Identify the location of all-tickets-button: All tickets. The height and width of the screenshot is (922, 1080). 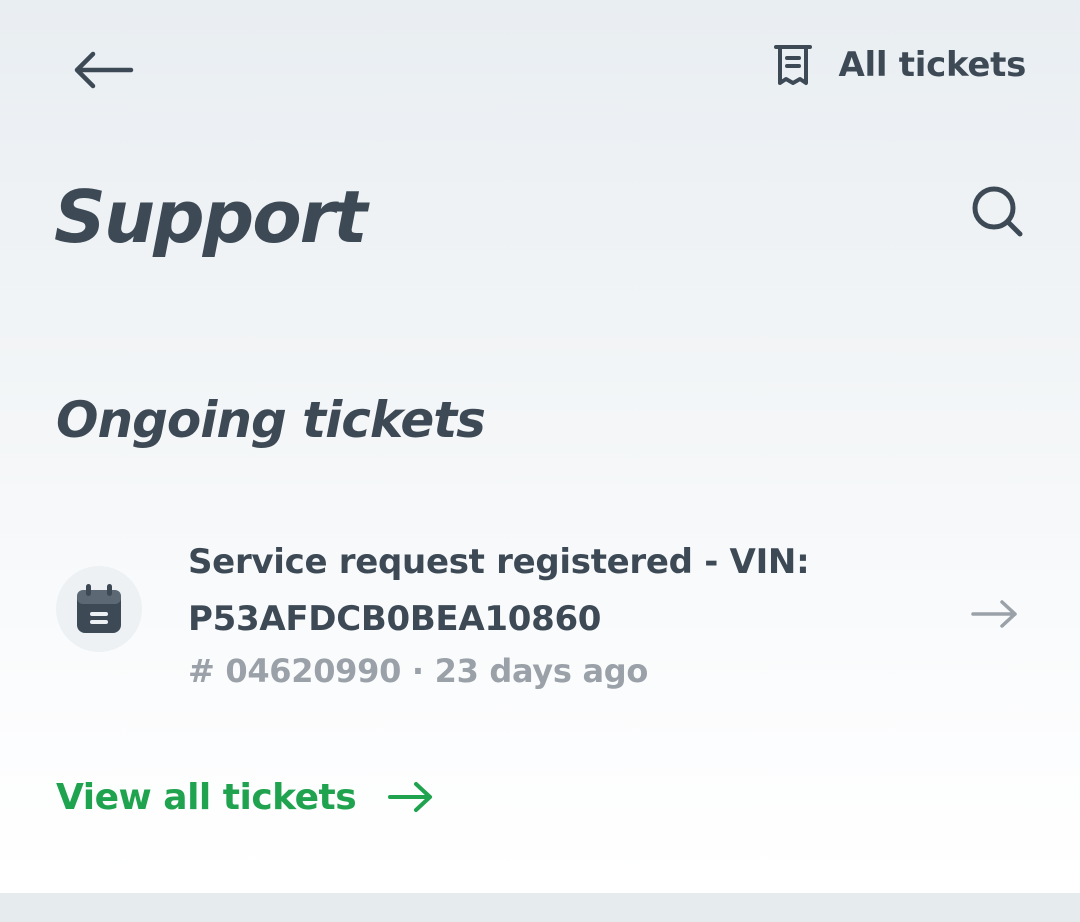
(898, 65).